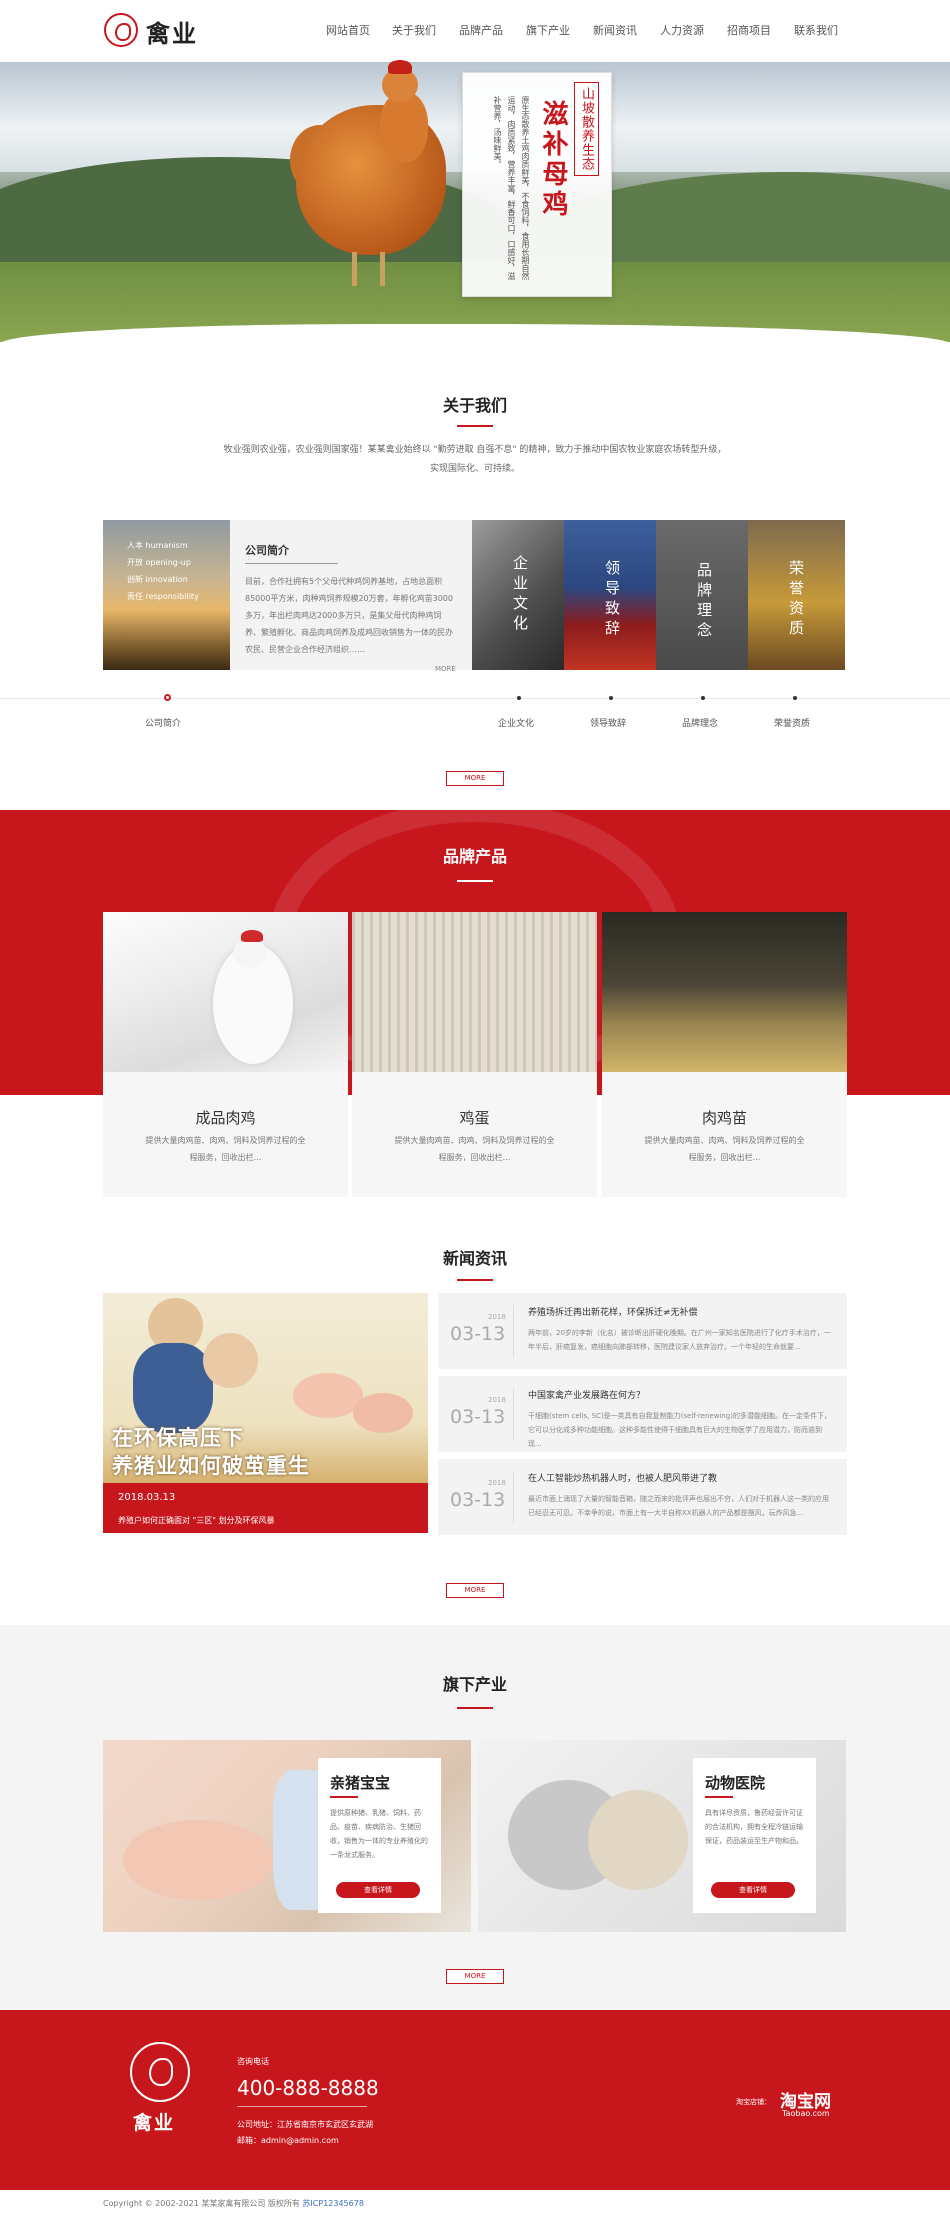 This screenshot has height=2221, width=950. What do you see at coordinates (178, 1437) in the screenshot?
I see `featured-news-headline: 在环保高压下` at bounding box center [178, 1437].